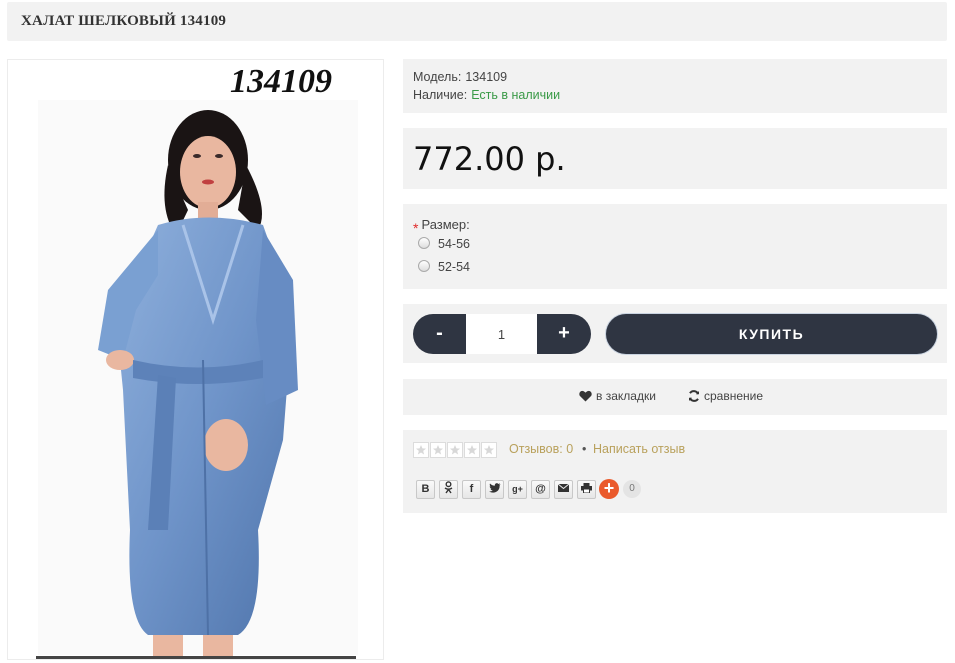  What do you see at coordinates (416, 228) in the screenshot?
I see `required-mark: *` at bounding box center [416, 228].